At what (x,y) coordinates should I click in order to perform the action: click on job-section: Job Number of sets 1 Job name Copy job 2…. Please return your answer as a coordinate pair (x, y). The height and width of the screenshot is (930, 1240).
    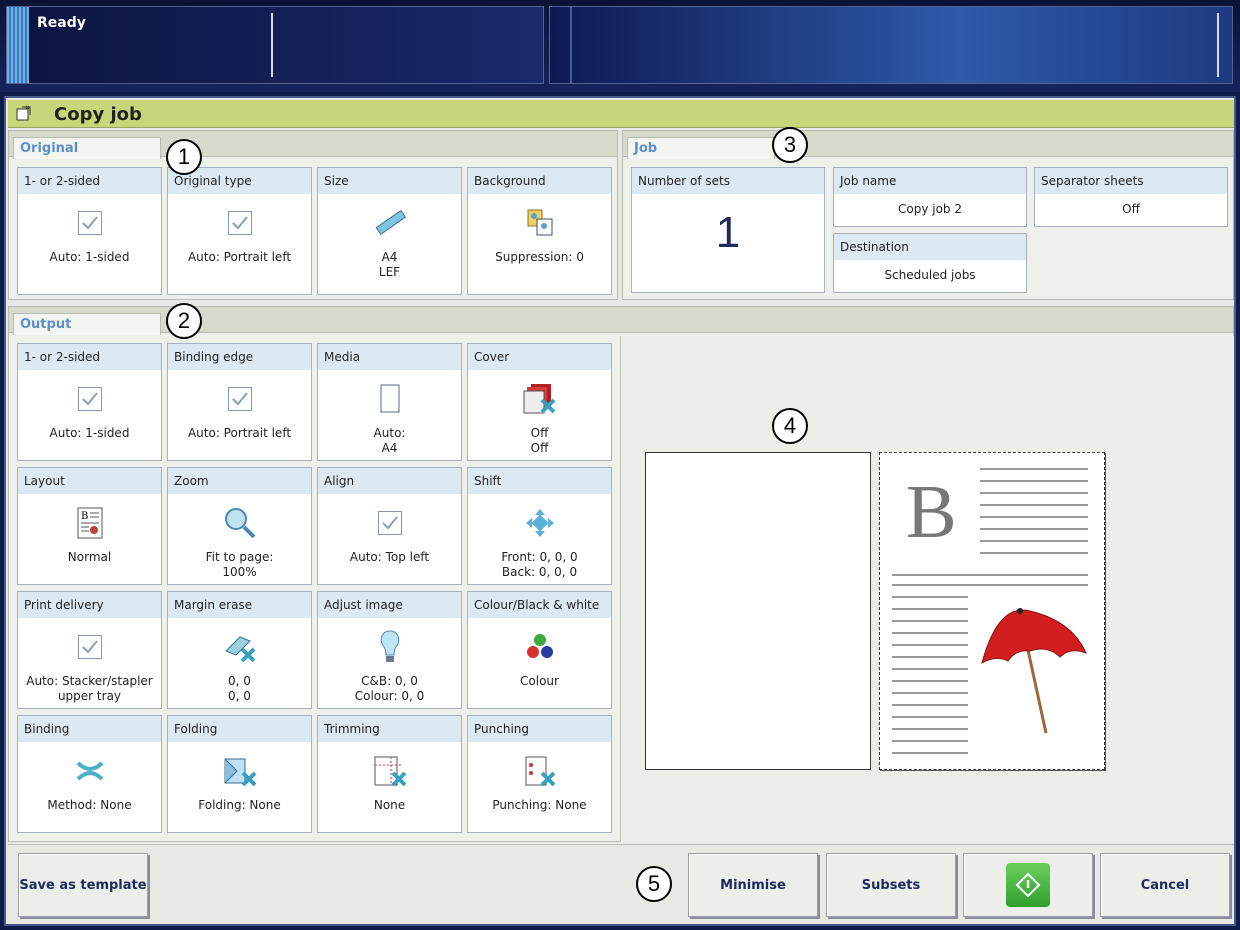
    Looking at the image, I should click on (928, 215).